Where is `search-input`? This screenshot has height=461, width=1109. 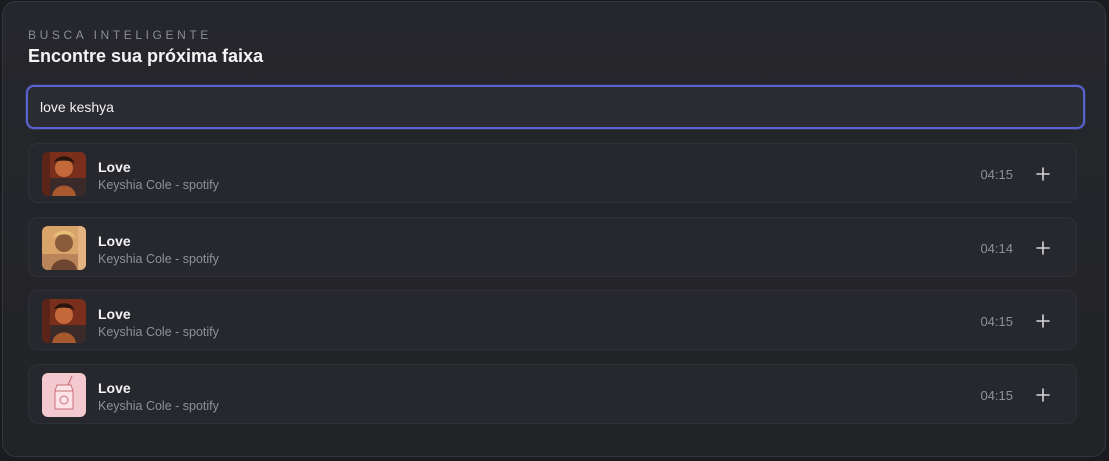
search-input is located at coordinates (555, 107).